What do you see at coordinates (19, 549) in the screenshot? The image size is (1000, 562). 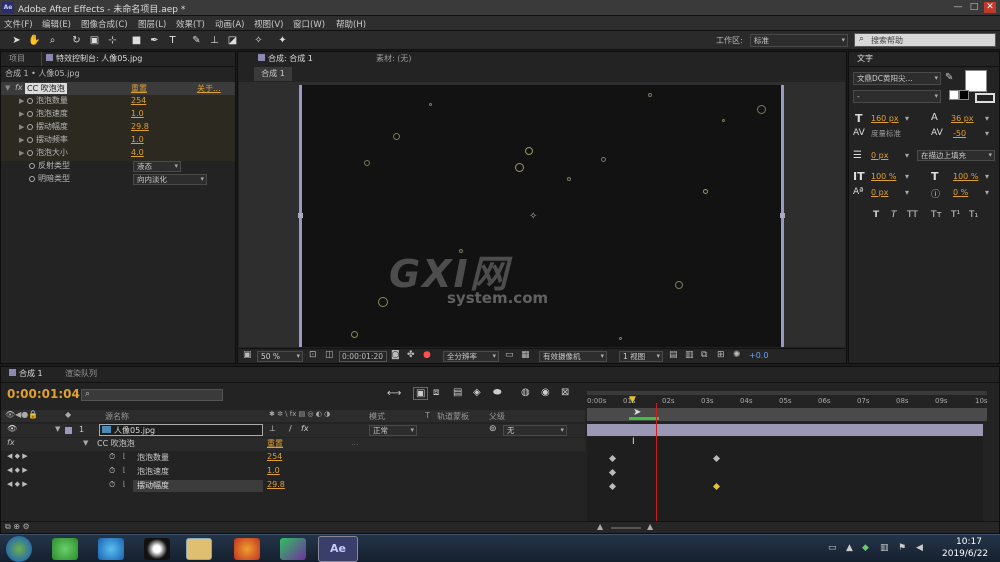 I see `start-button` at bounding box center [19, 549].